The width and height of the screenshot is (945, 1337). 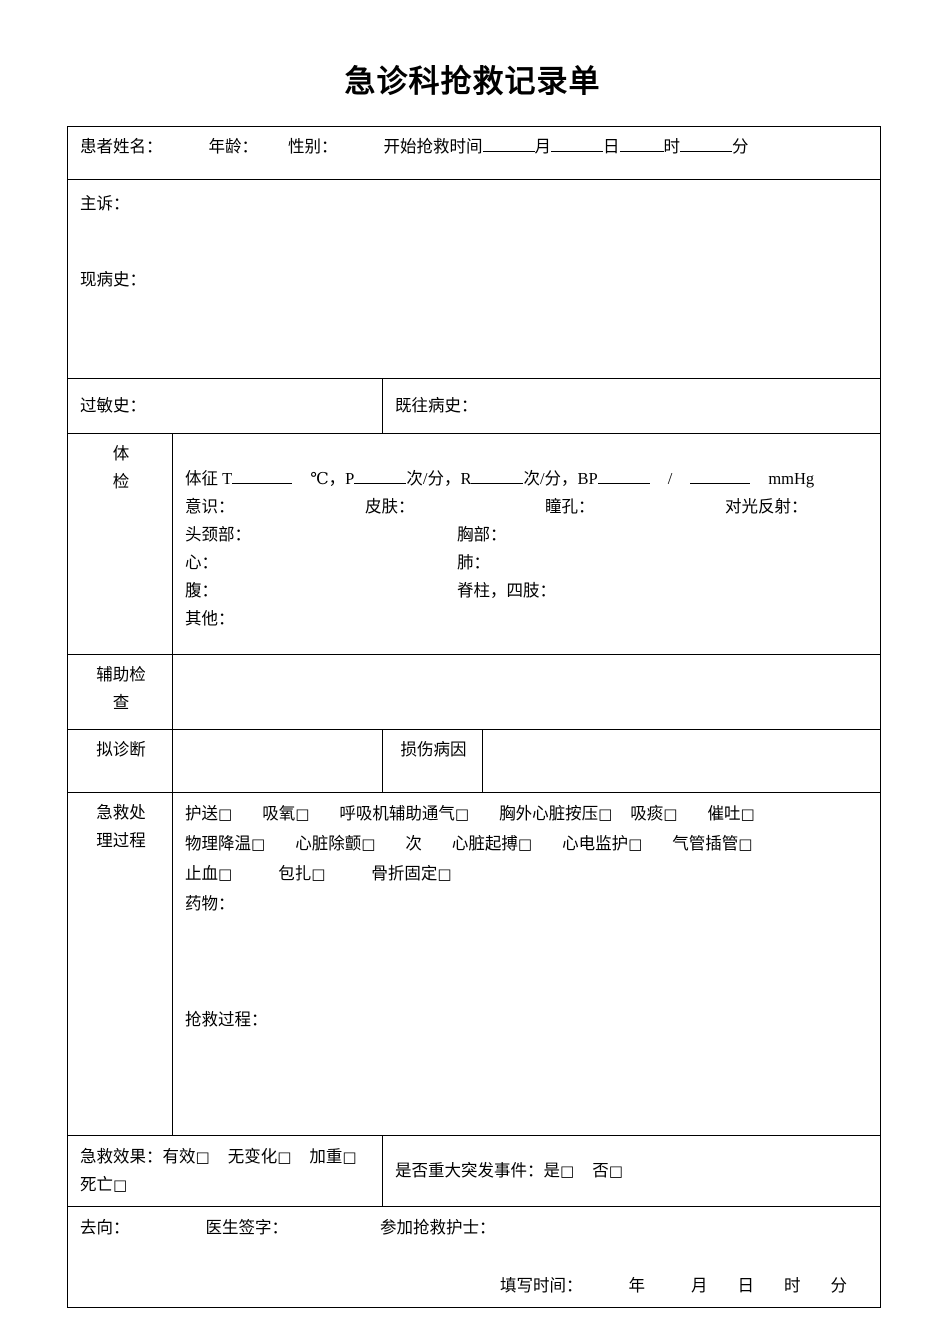 What do you see at coordinates (462, 814) in the screenshot?
I see `ventilator-checkbox: □` at bounding box center [462, 814].